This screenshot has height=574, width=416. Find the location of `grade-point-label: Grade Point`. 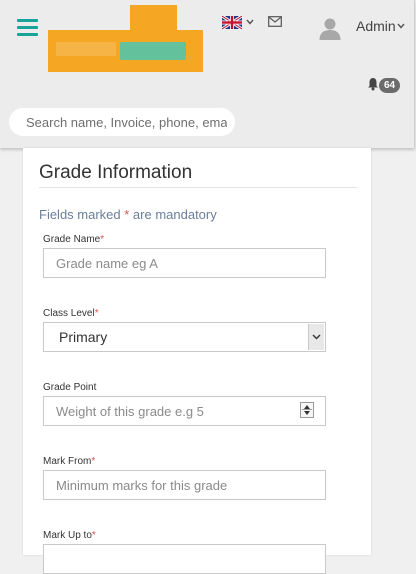

grade-point-label: Grade Point is located at coordinates (70, 387).